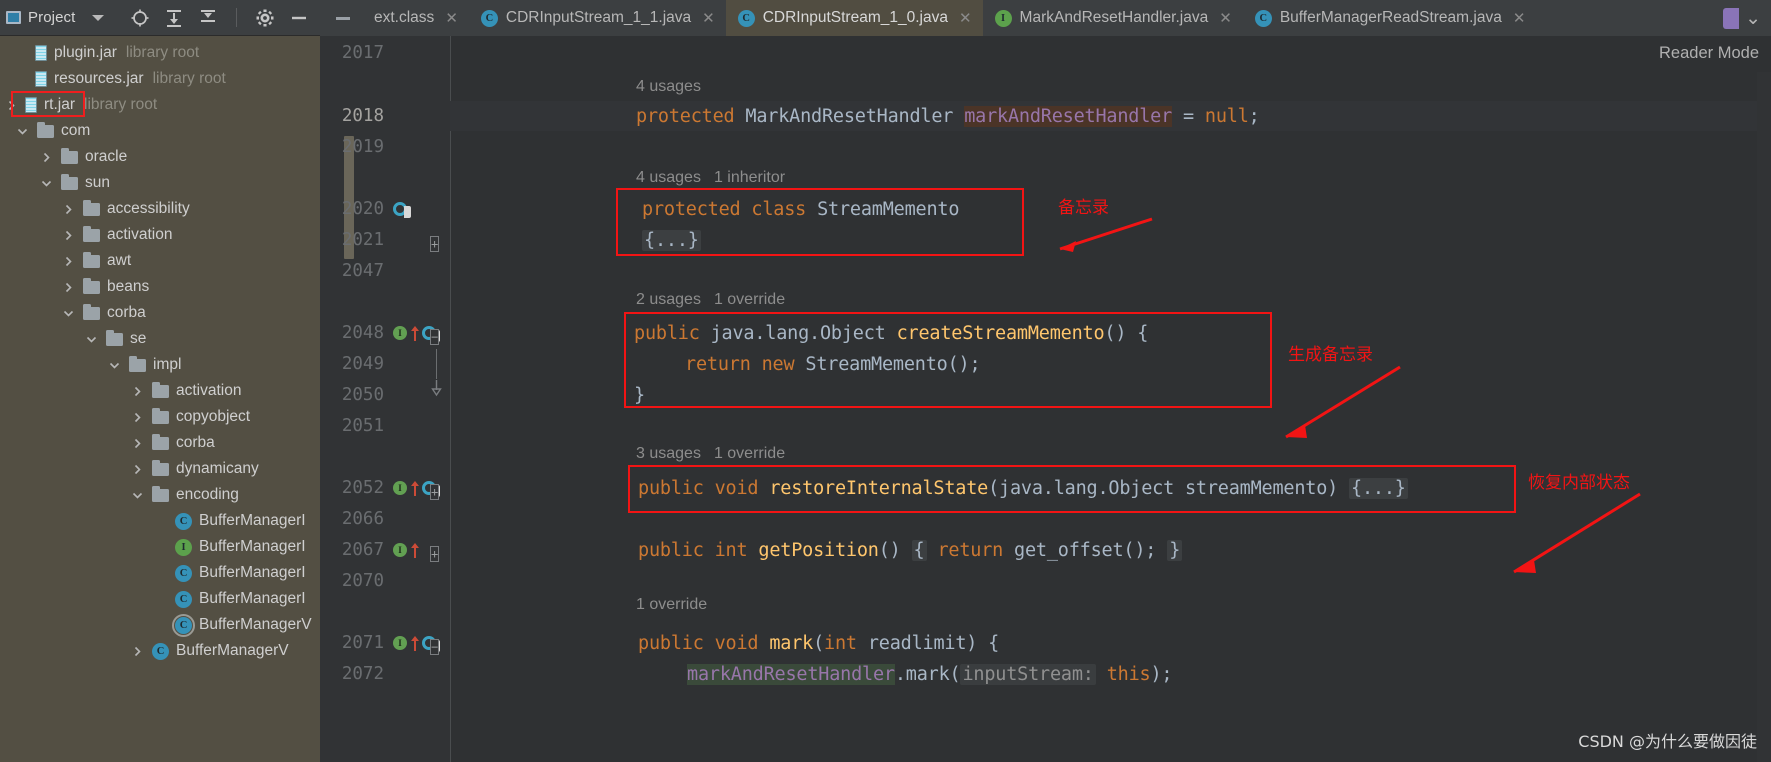 The width and height of the screenshot is (1771, 762). Describe the element at coordinates (160, 183) in the screenshot. I see `tree-item-sun: sun` at that location.